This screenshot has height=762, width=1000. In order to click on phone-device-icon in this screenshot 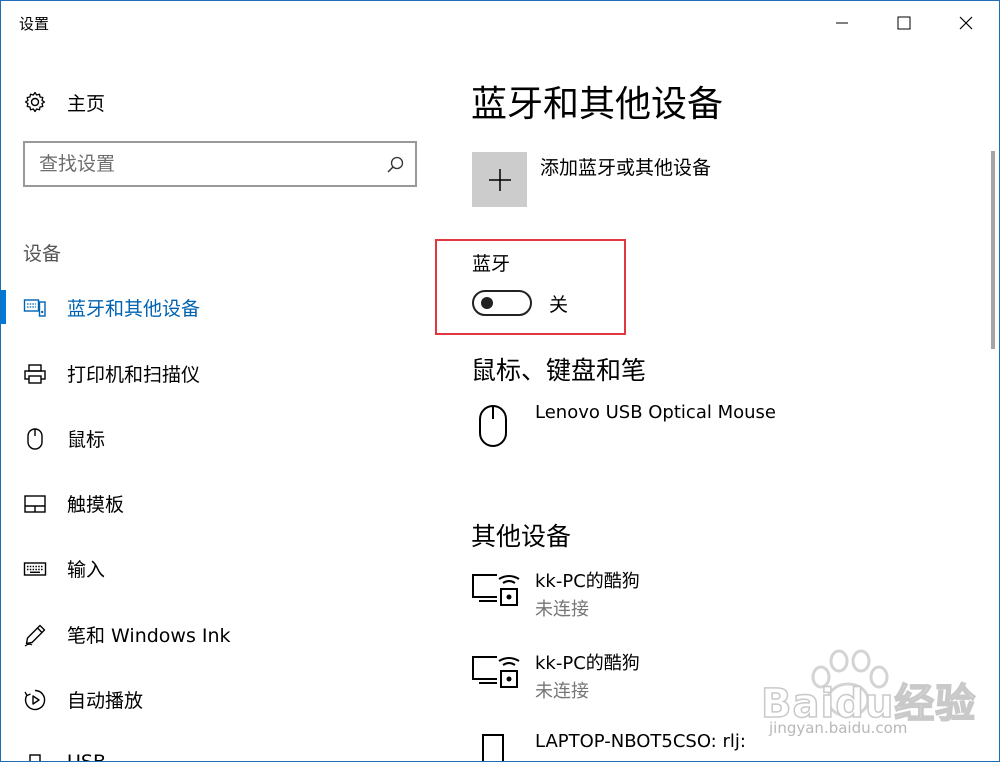, I will do `click(493, 747)`.